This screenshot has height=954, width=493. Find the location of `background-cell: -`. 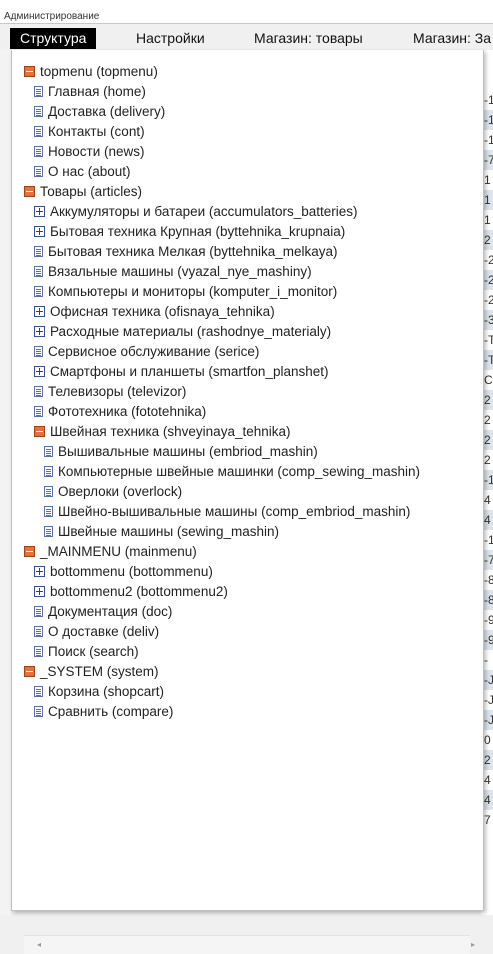

background-cell: - is located at coordinates (486, 660).